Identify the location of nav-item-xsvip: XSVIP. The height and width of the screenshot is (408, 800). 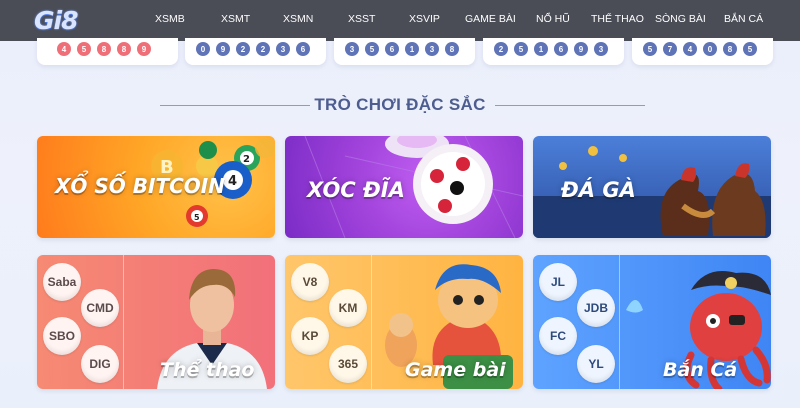
(424, 19).